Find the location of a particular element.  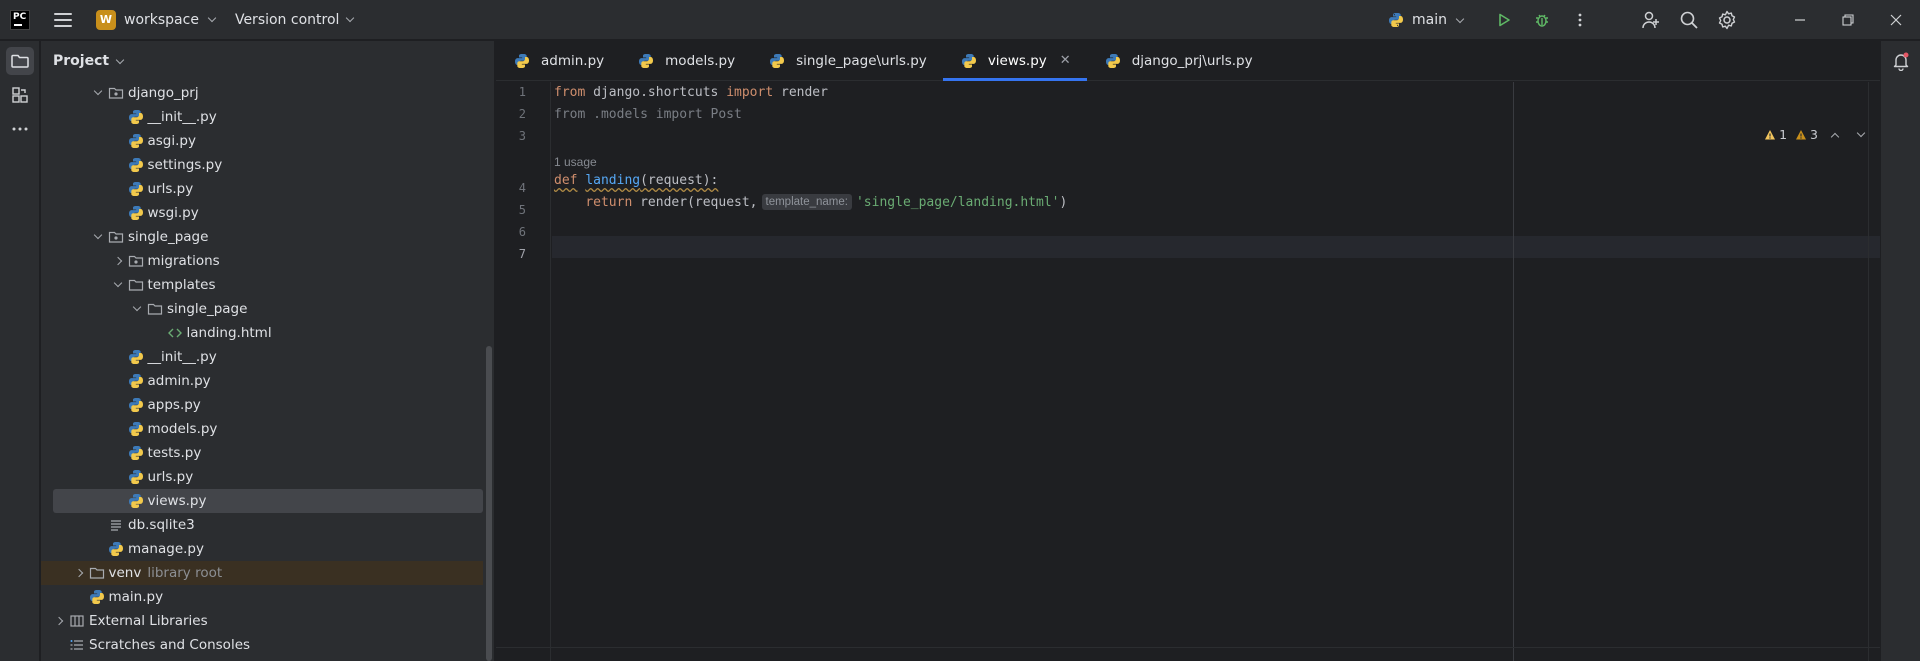

more-actions-button is located at coordinates (1580, 20).